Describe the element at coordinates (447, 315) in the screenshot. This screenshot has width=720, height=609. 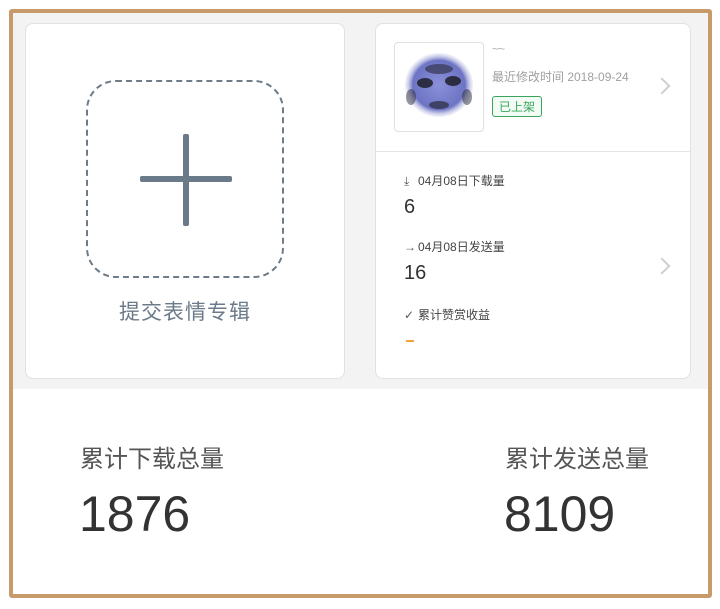
I see `reward-stat-label: ✓ 累计赞赏收益` at that location.